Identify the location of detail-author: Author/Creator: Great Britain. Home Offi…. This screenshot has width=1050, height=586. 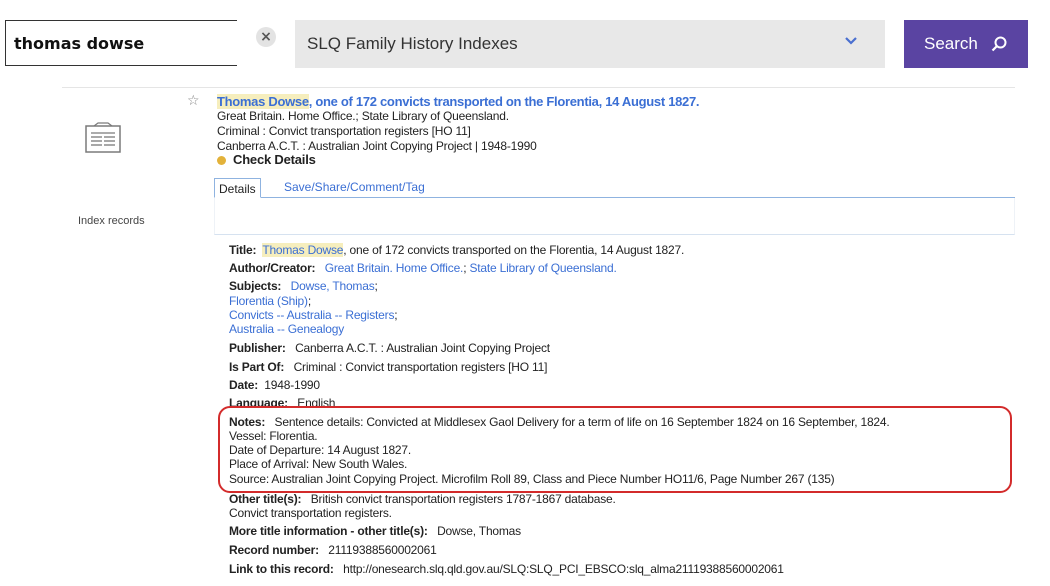
(423, 268).